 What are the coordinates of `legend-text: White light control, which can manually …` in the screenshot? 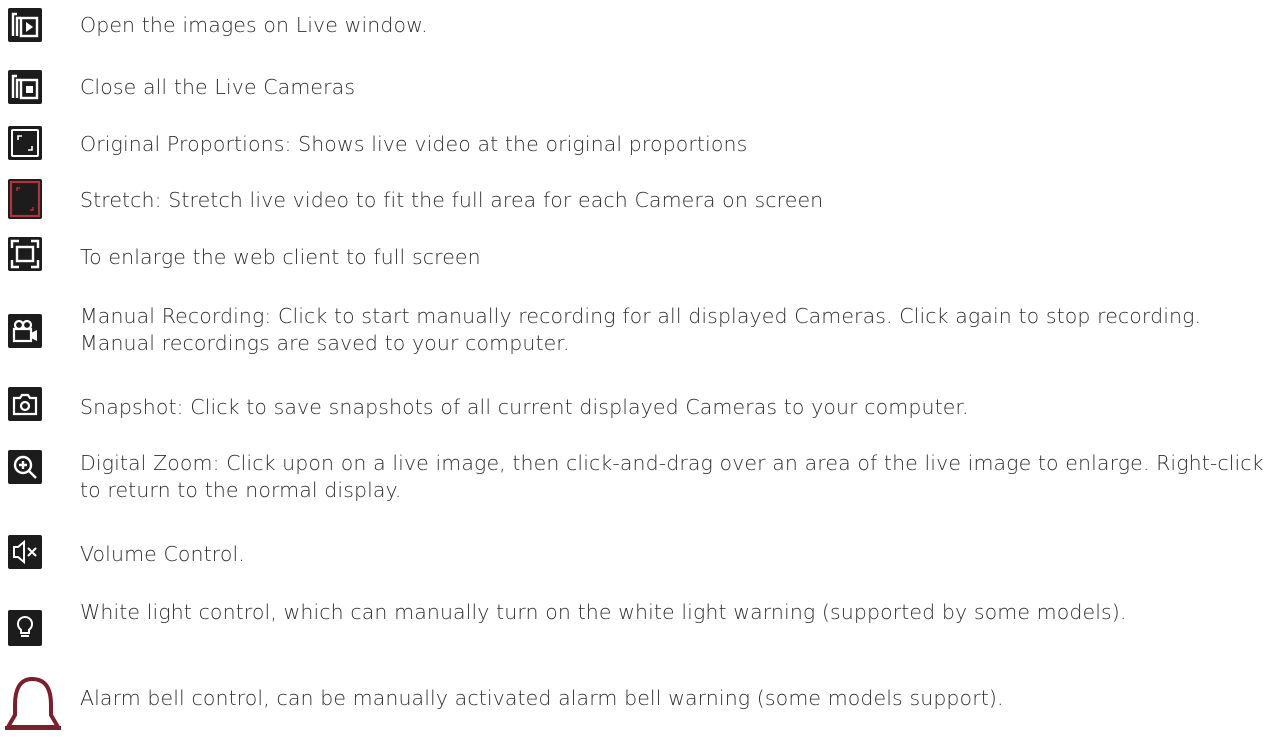 It's located at (603, 612).